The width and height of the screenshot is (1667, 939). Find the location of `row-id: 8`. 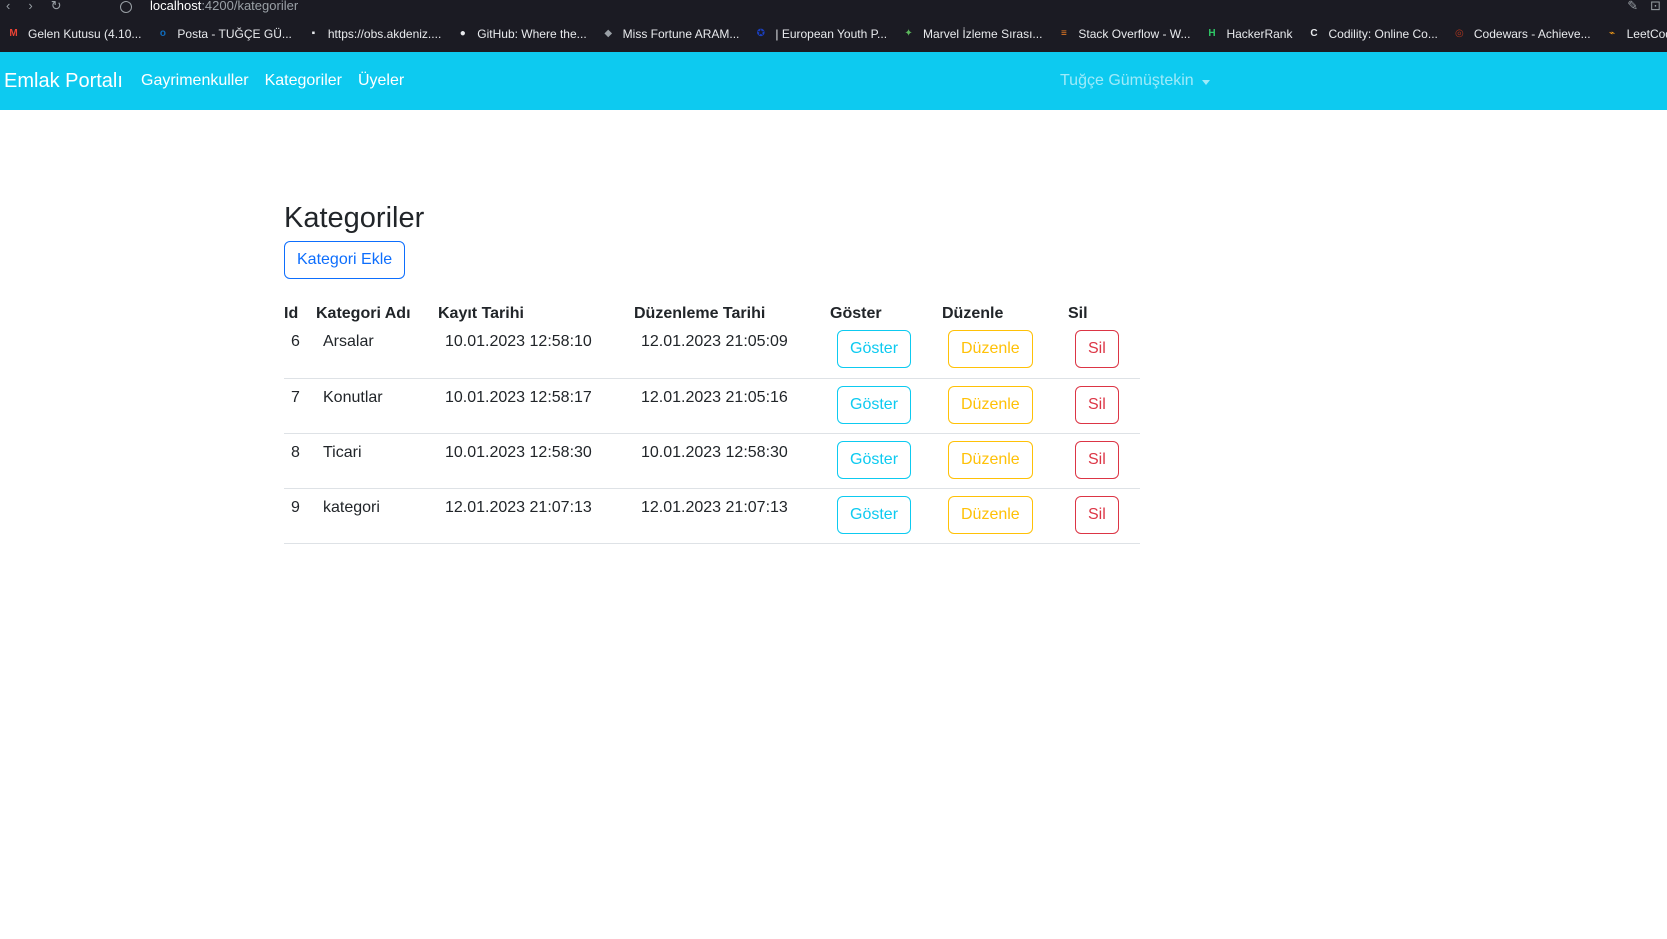

row-id: 8 is located at coordinates (295, 452).